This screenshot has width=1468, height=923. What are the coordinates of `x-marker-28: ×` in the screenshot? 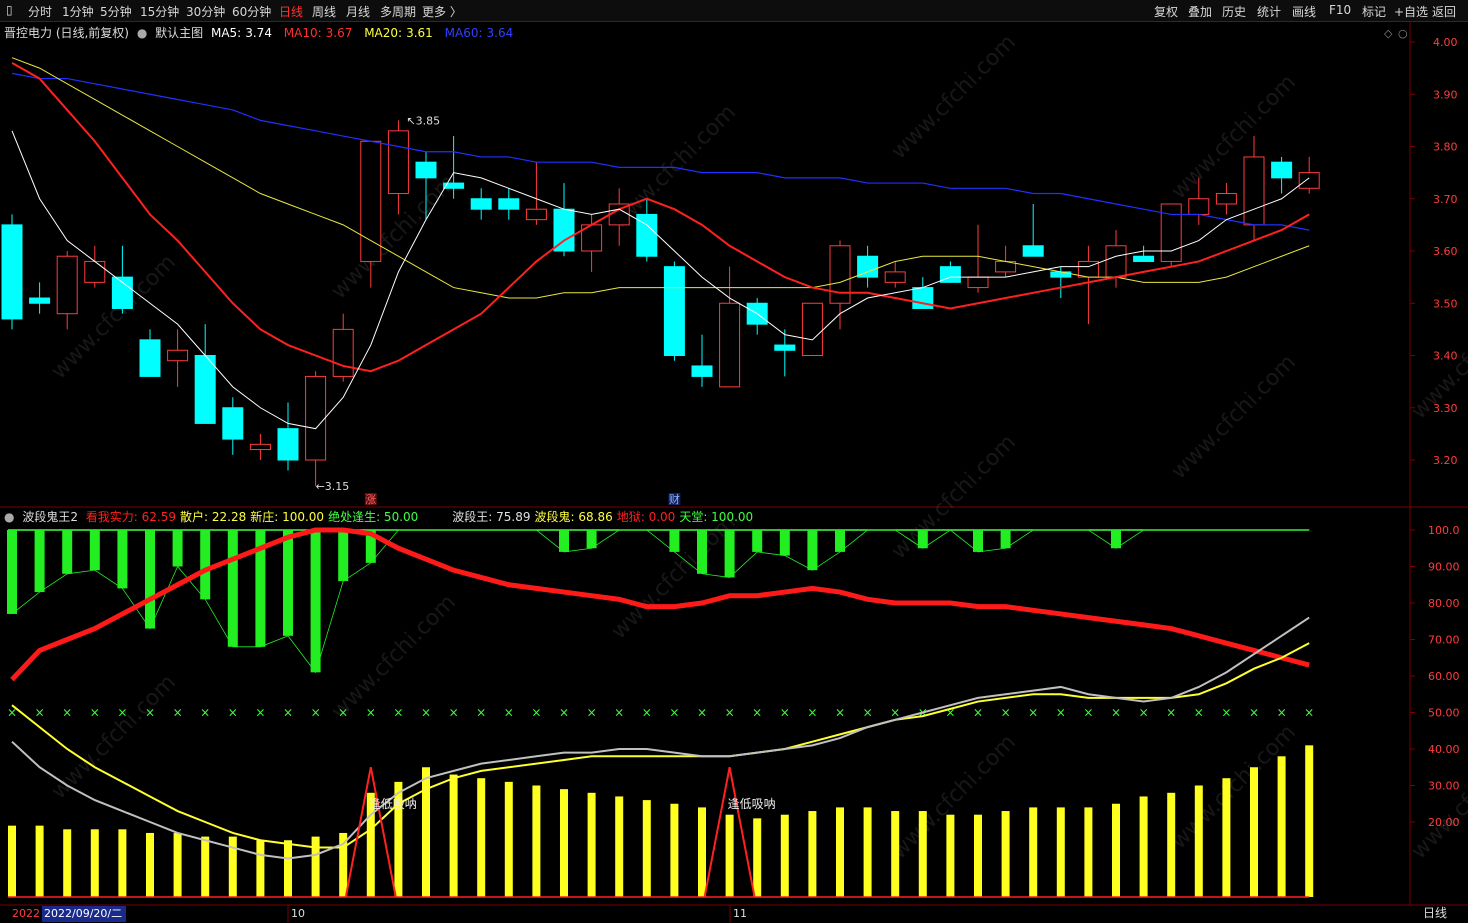 It's located at (785, 713).